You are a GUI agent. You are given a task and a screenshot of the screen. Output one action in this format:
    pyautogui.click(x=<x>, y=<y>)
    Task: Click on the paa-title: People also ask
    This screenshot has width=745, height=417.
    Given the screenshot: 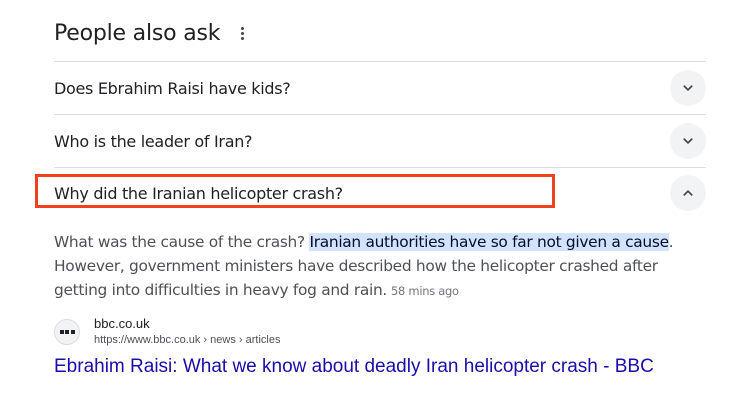 What is the action you would take?
    pyautogui.click(x=137, y=33)
    